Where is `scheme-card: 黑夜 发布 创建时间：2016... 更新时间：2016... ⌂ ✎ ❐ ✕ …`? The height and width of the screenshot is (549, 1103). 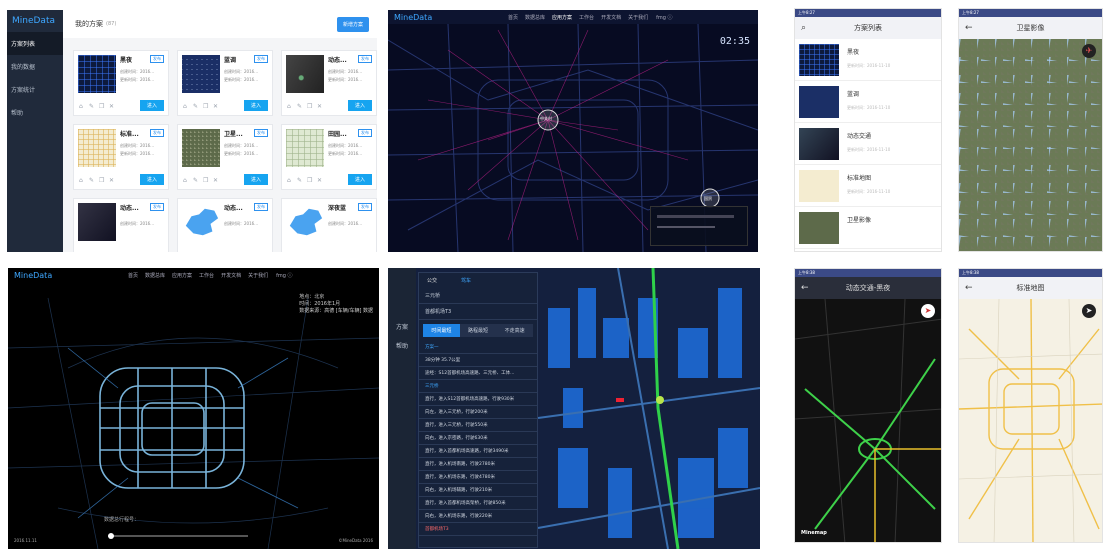 scheme-card: 黑夜 发布 创建时间：2016... 更新时间：2016... ⌂ ✎ ❐ ✕ … is located at coordinates (121, 83).